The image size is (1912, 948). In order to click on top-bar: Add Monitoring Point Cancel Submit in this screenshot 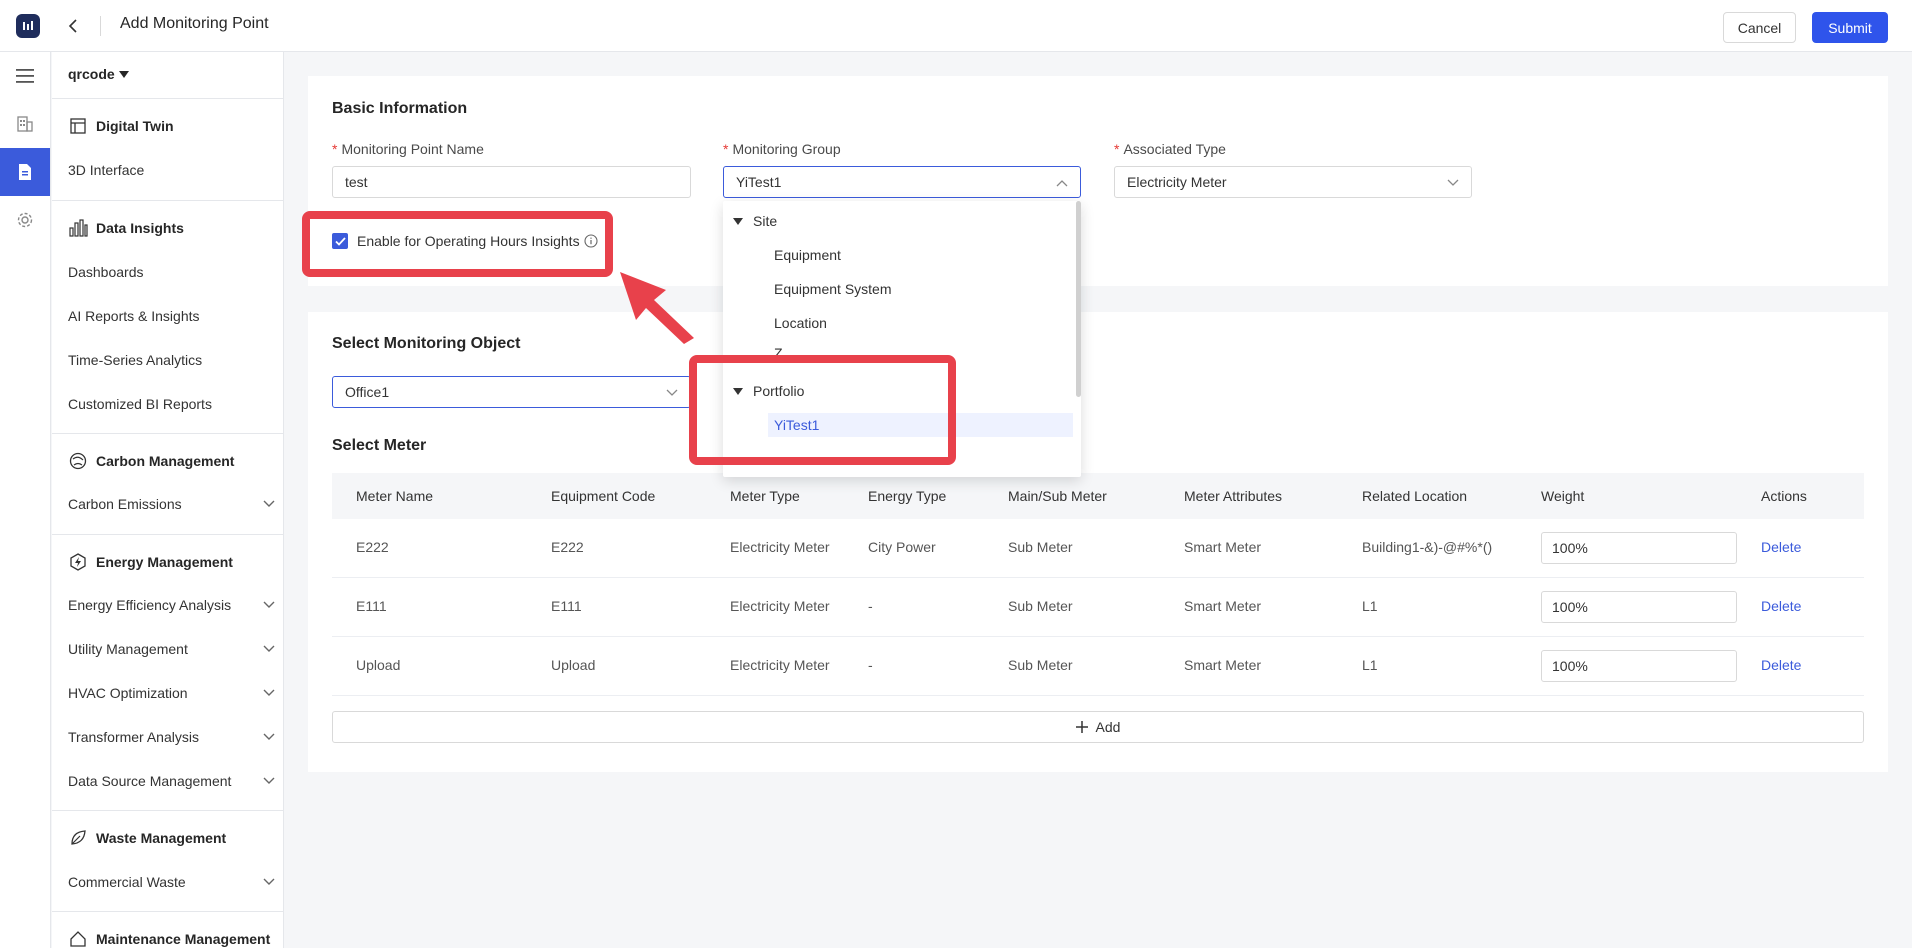, I will do `click(956, 26)`.